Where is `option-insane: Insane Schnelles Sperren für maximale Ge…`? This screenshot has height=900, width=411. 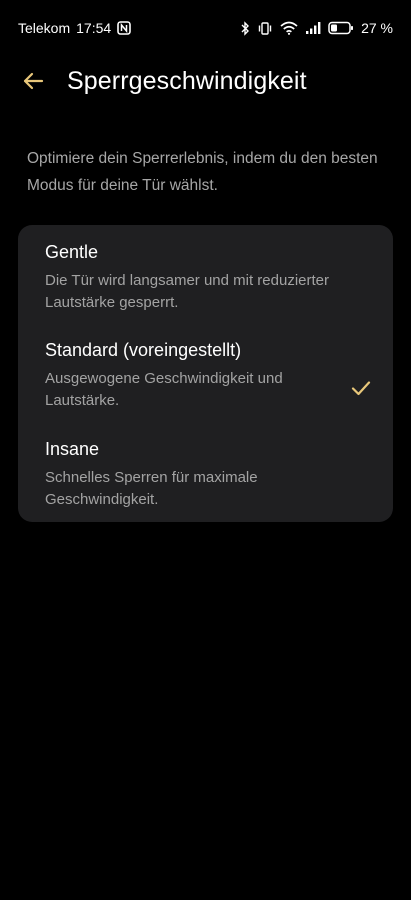 option-insane: Insane Schnelles Sperren für maximale Ge… is located at coordinates (205, 483).